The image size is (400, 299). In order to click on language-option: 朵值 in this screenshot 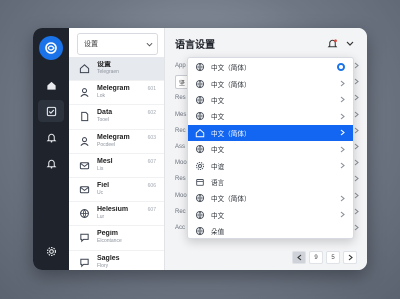, I will do `click(270, 231)`.